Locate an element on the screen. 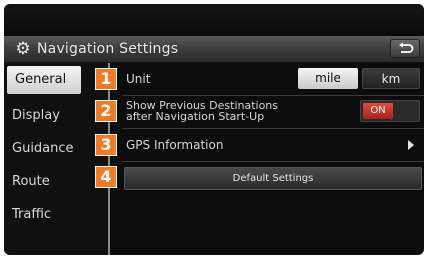 This screenshot has width=428, height=259. toggle-on-state: ON is located at coordinates (378, 111).